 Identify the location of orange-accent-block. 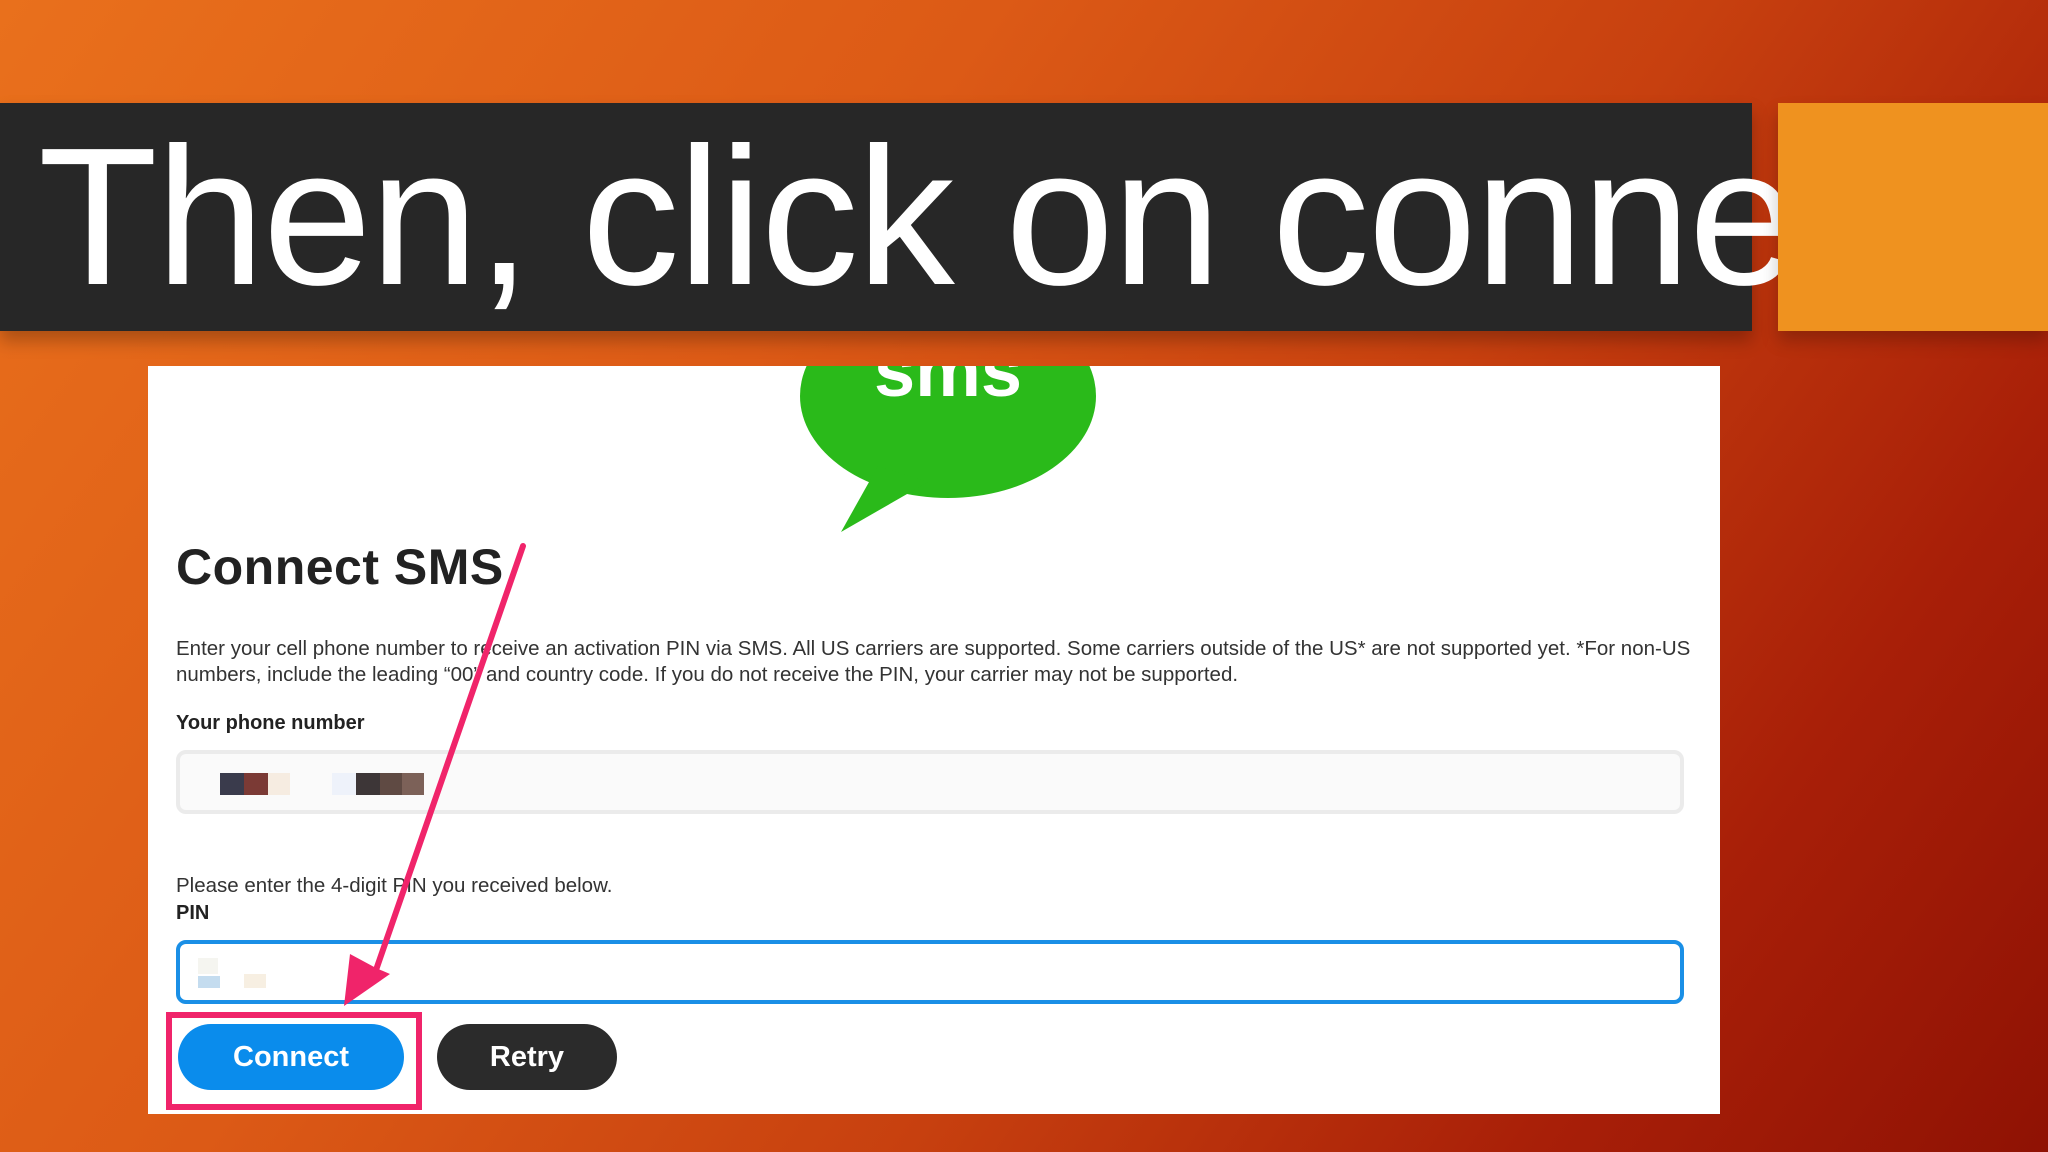
(1913, 217).